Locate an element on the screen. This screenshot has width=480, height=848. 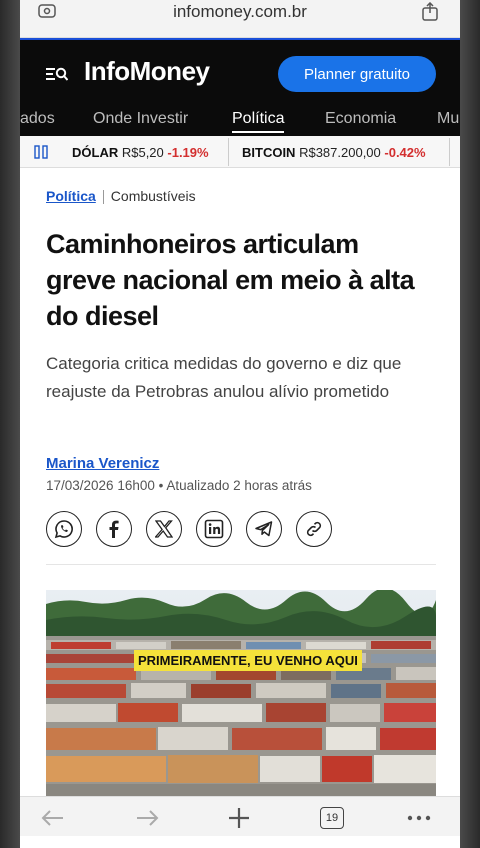
nav-item-economia: Economia is located at coordinates (360, 119).